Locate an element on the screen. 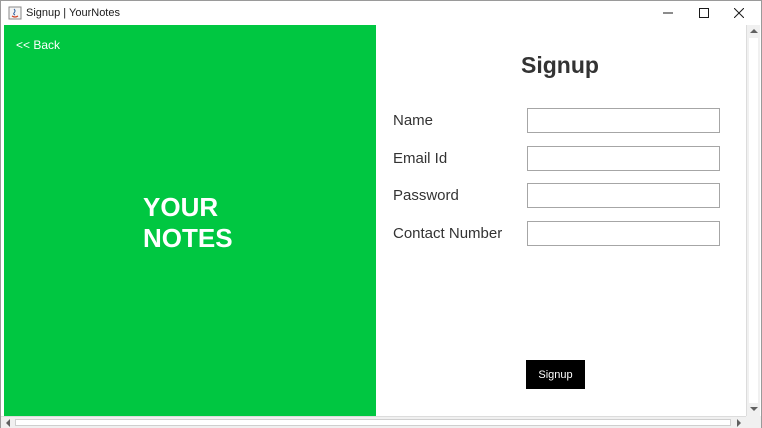 Image resolution: width=762 pixels, height=428 pixels. name-label: Name is located at coordinates (413, 120).